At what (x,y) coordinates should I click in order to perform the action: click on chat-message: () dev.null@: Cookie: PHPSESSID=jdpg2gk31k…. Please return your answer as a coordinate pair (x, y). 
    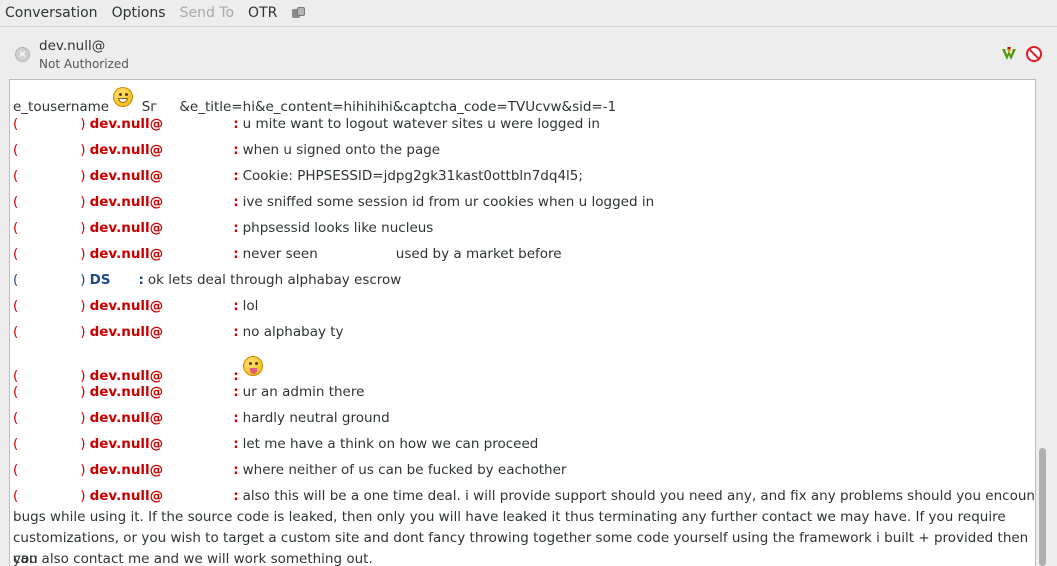
    Looking at the image, I should click on (298, 176).